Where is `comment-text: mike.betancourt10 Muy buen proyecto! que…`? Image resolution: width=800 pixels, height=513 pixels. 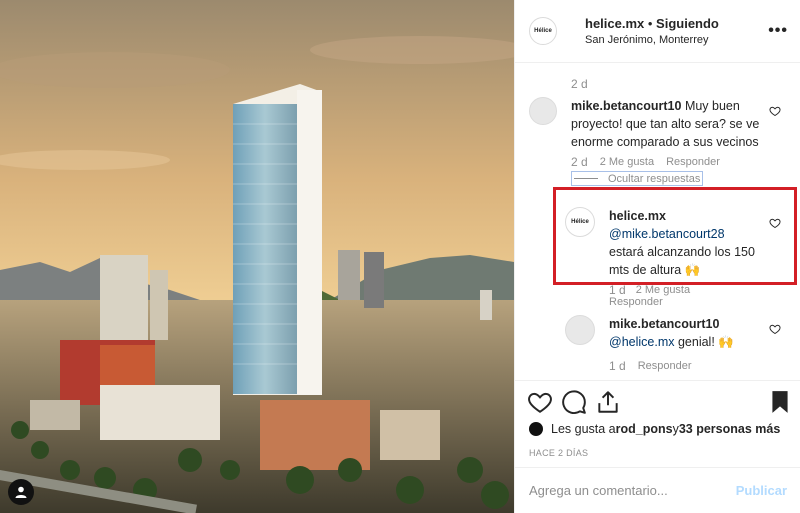 comment-text: mike.betancourt10 Muy buen proyecto! que… is located at coordinates (669, 124).